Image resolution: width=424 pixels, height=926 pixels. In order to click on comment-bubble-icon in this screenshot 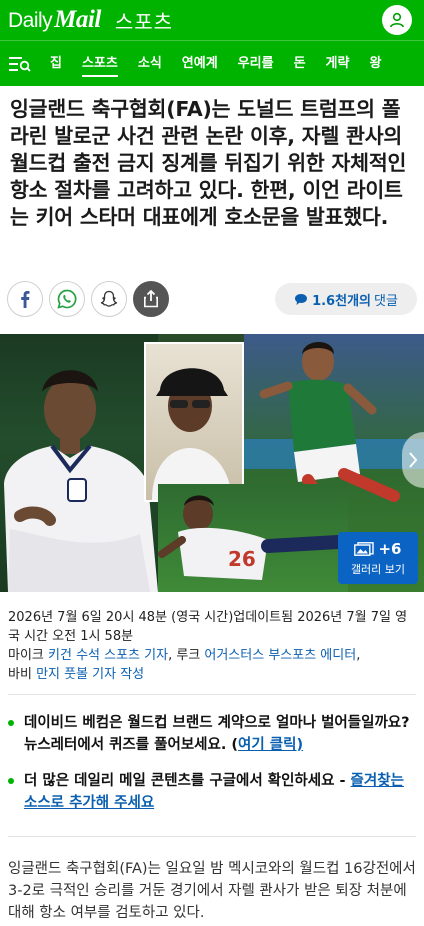, I will do `click(301, 299)`.